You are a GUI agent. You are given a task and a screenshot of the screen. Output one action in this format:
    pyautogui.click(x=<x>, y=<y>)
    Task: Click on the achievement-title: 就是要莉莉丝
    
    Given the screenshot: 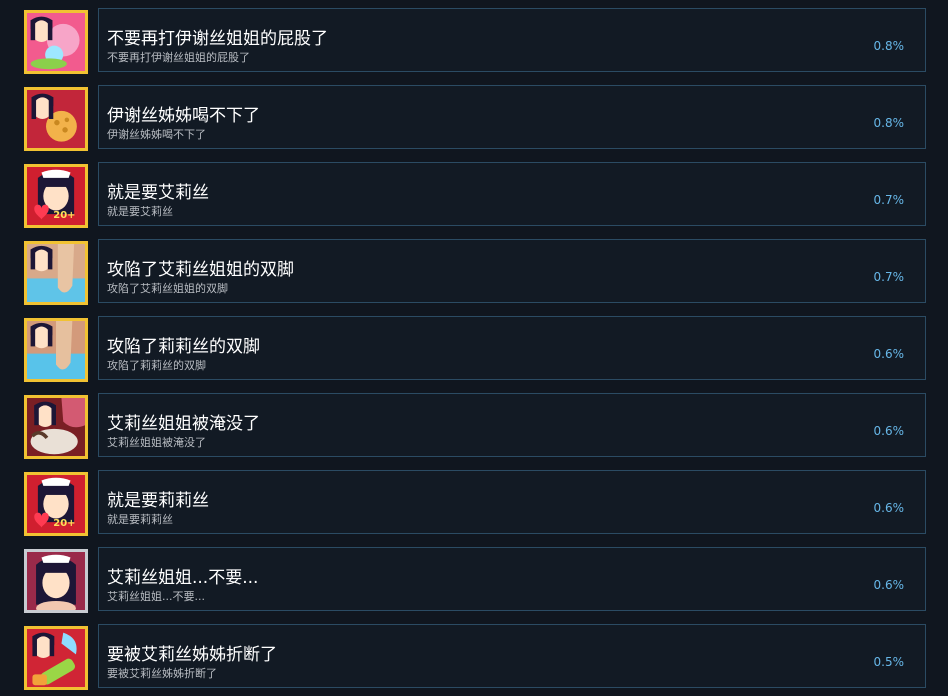 What is the action you would take?
    pyautogui.click(x=158, y=501)
    